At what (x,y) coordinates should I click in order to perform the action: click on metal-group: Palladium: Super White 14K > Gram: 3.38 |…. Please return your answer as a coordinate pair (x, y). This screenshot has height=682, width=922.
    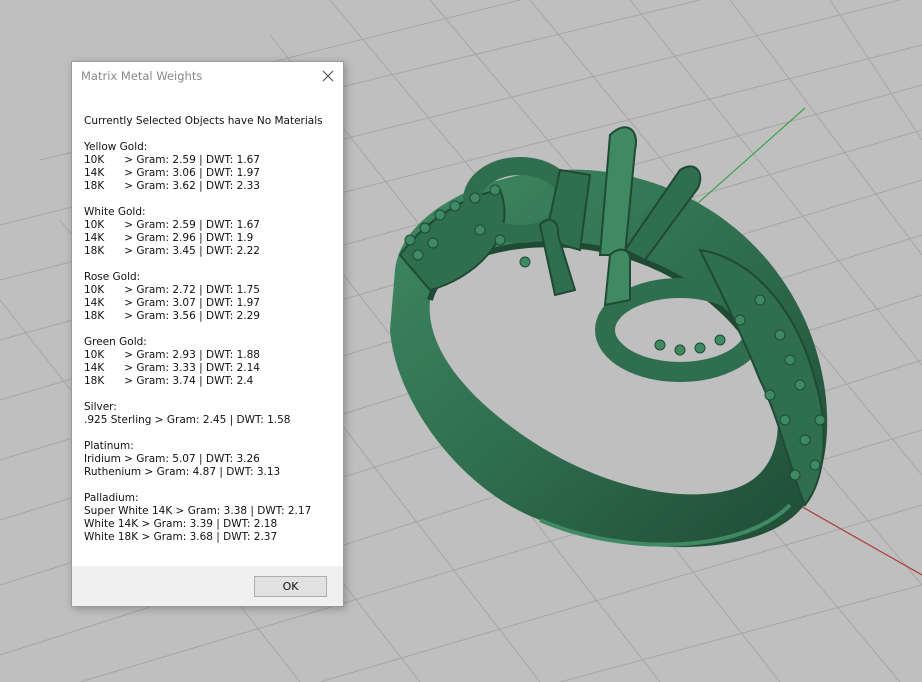
    Looking at the image, I should click on (210, 518).